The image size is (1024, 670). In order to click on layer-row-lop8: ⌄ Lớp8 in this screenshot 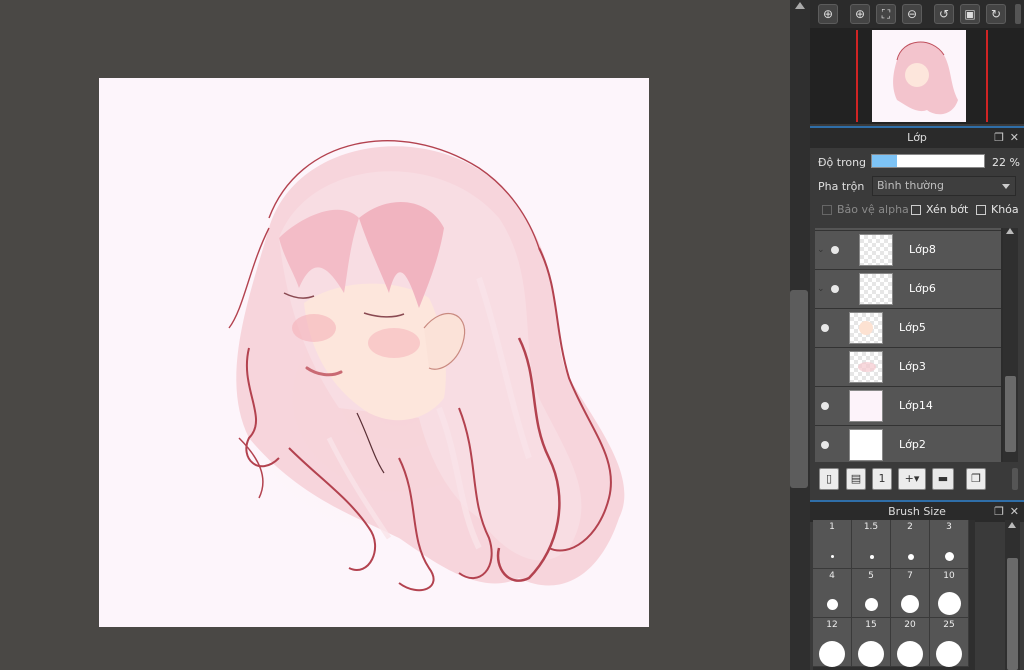, I will do `click(908, 250)`.